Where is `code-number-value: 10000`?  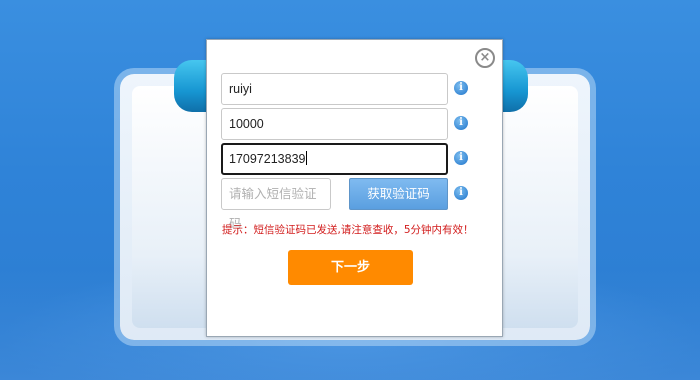
code-number-value: 10000 is located at coordinates (246, 124).